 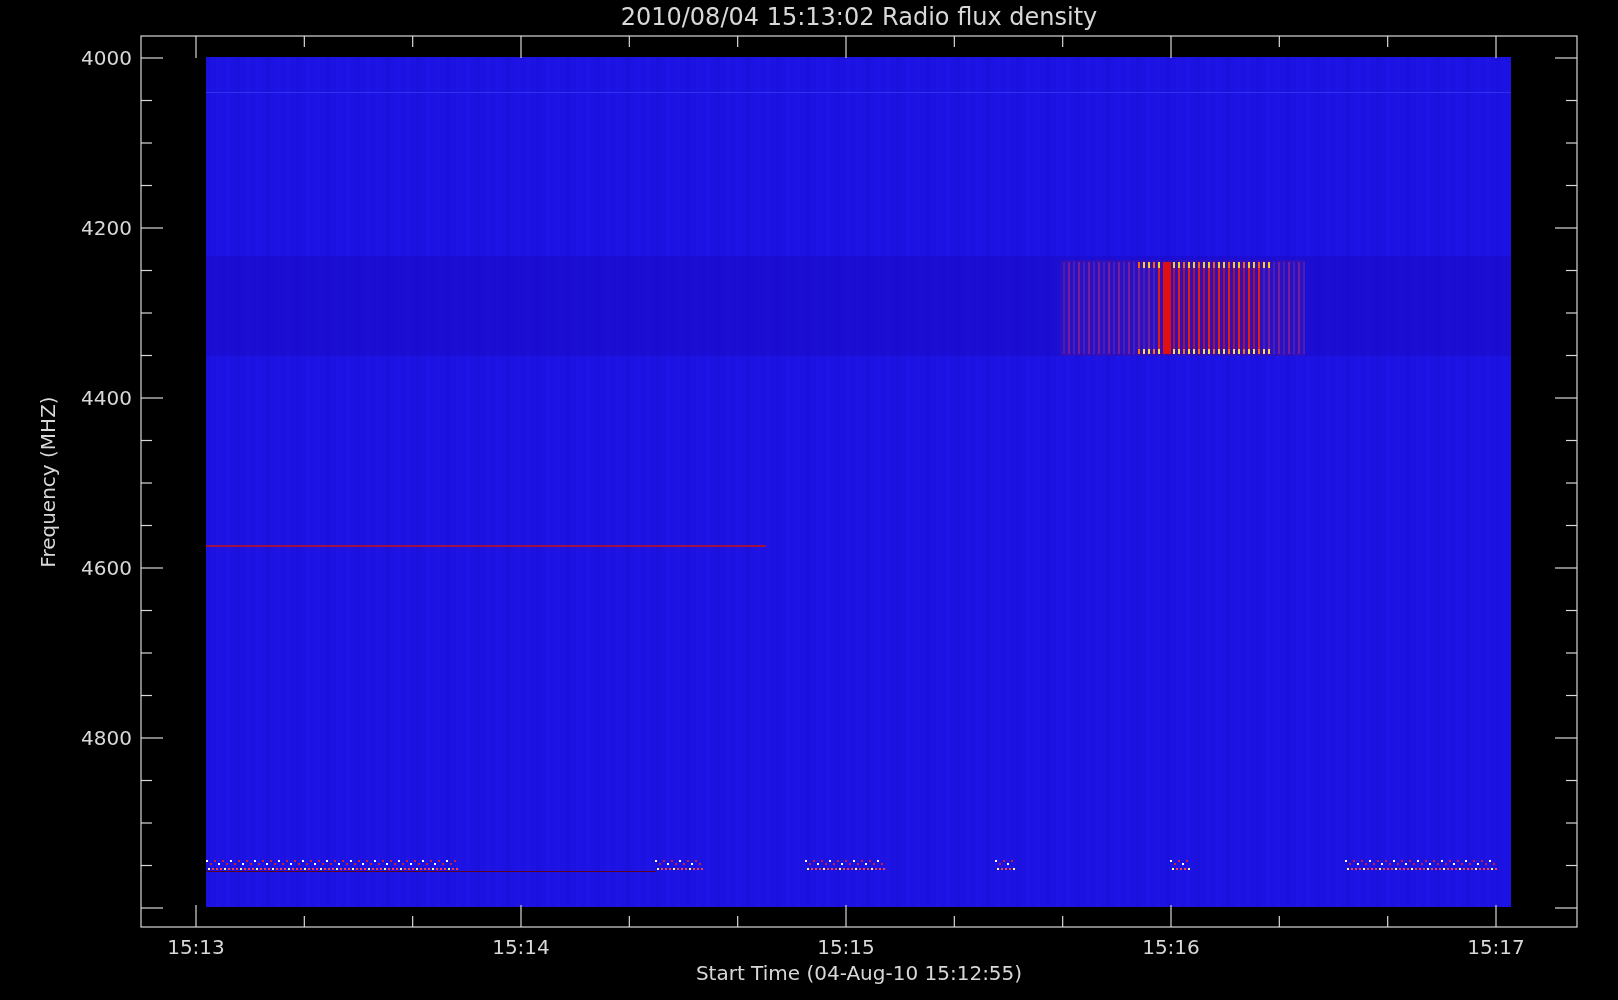 I want to click on y-tick-label: 4600, so click(x=106, y=568).